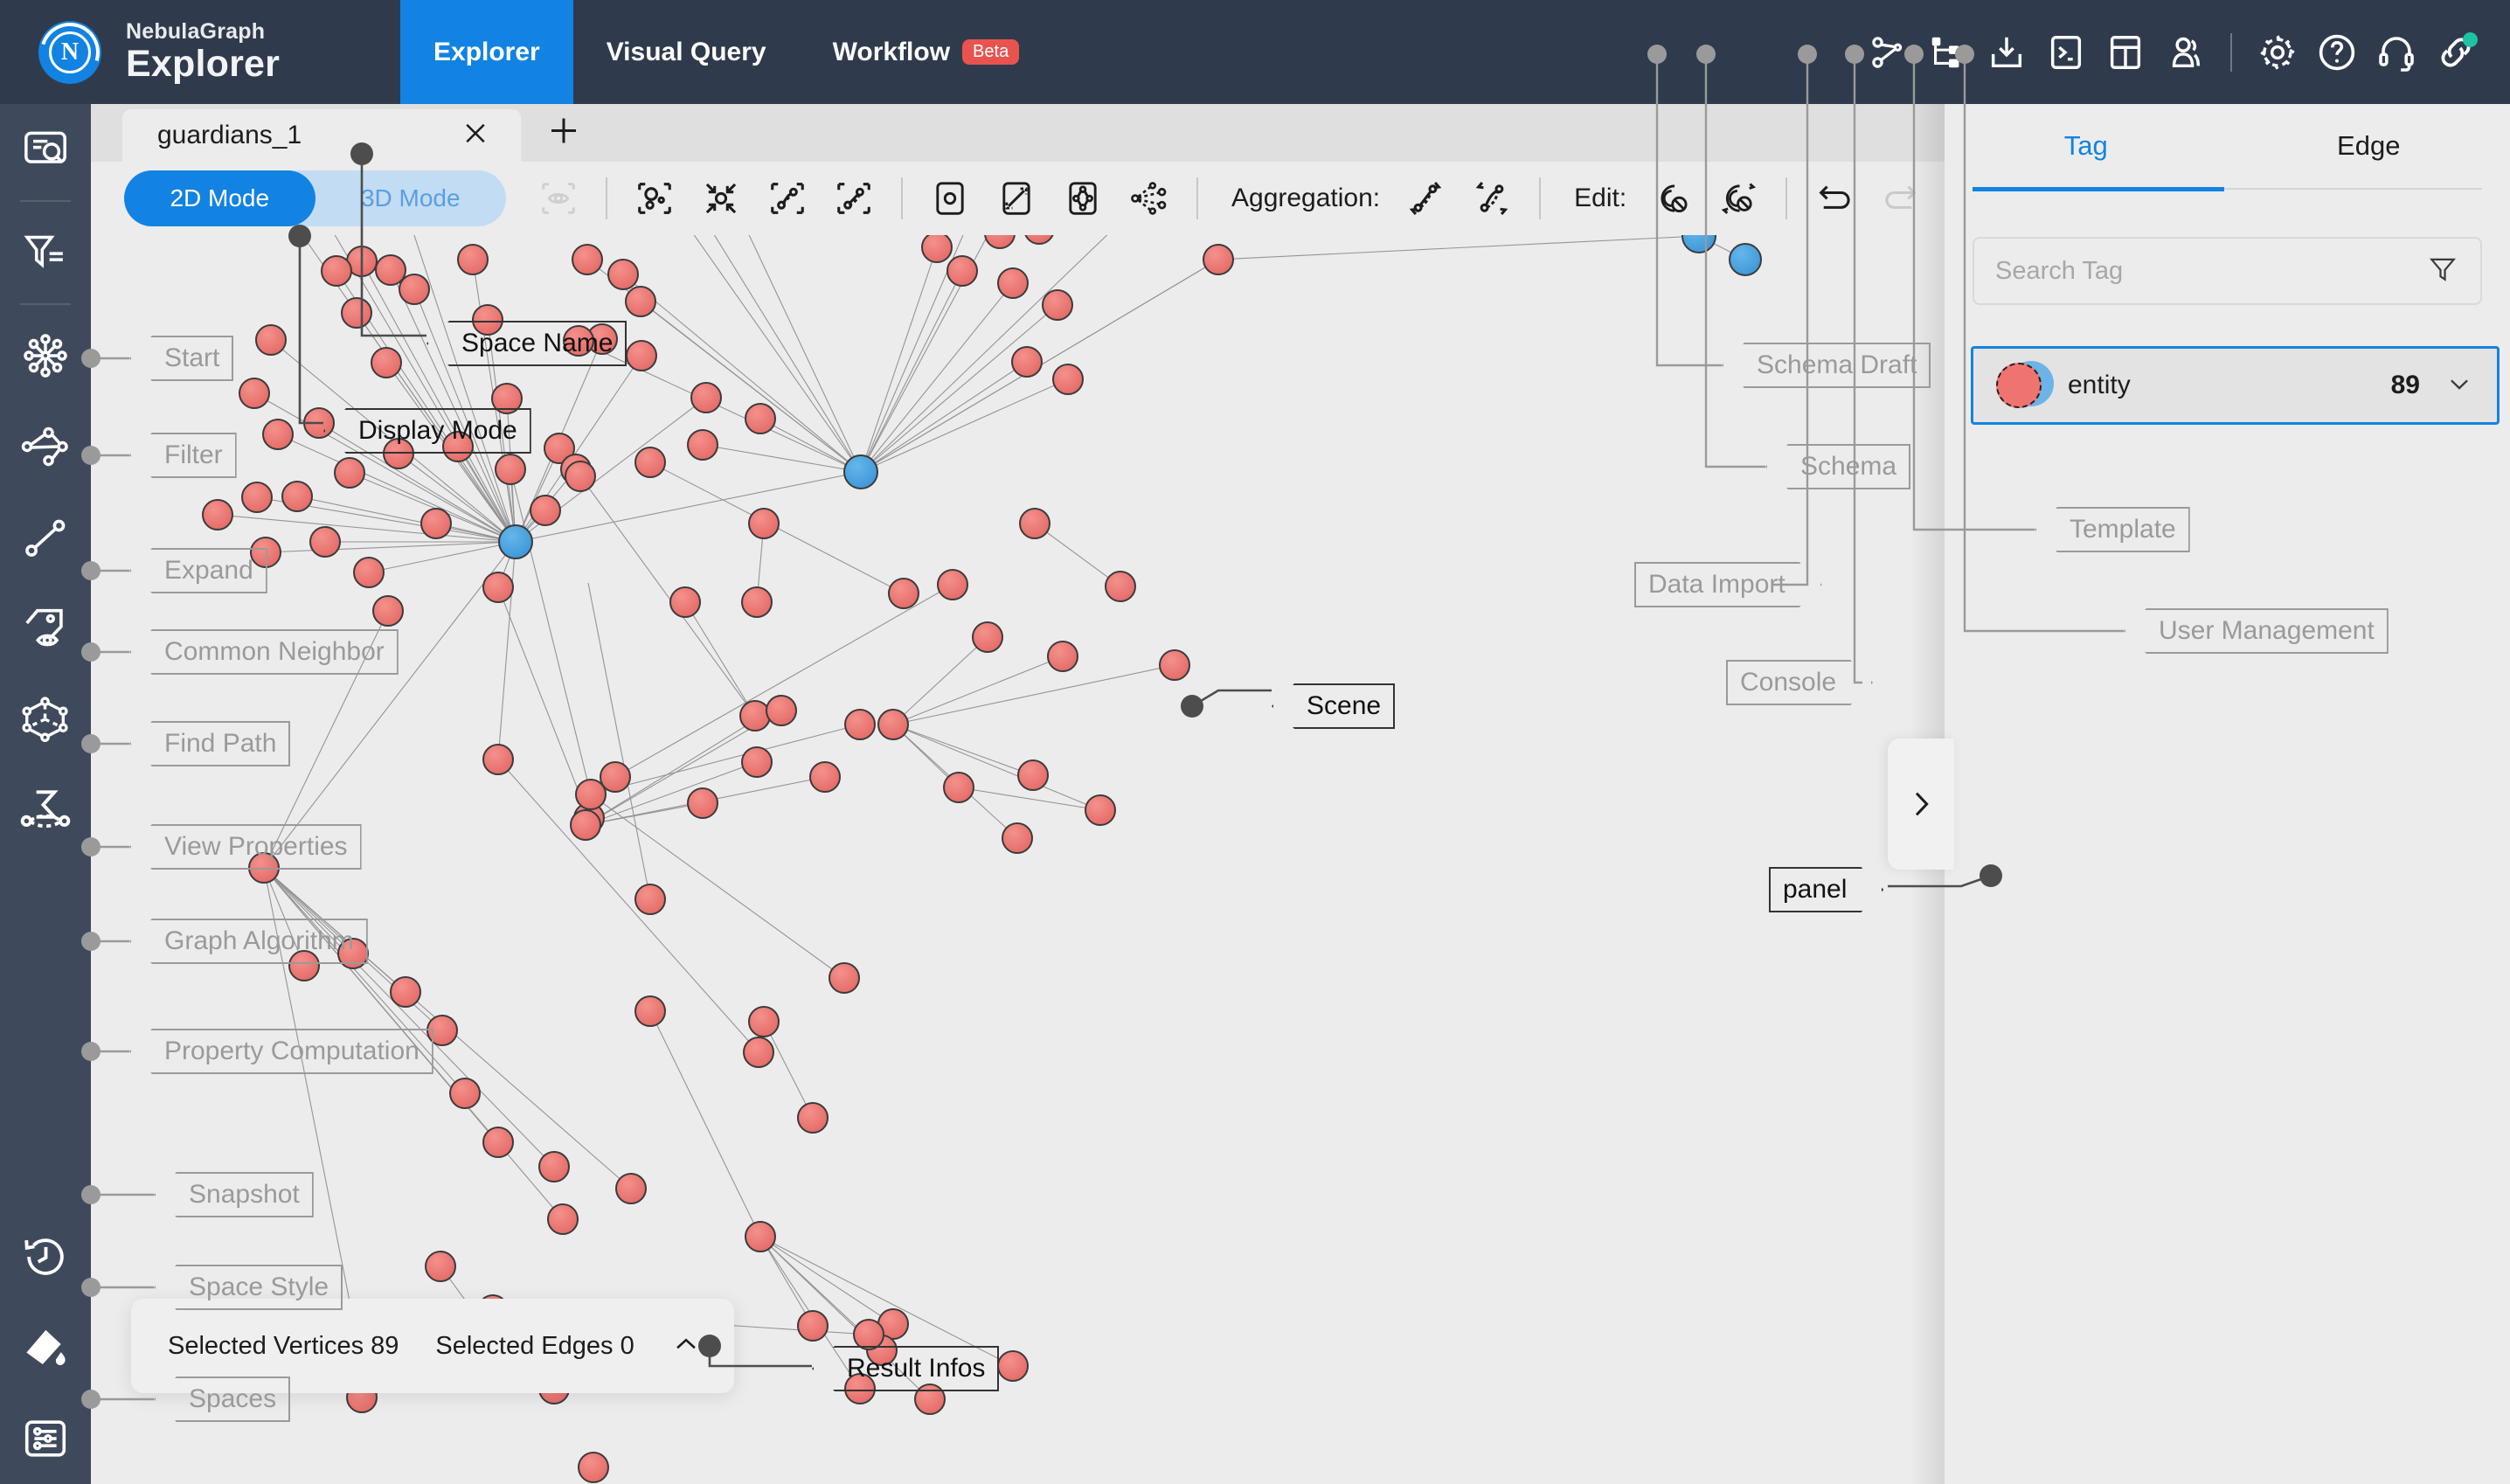 The width and height of the screenshot is (2510, 1484). I want to click on tag-list: entity 89, so click(2235, 385).